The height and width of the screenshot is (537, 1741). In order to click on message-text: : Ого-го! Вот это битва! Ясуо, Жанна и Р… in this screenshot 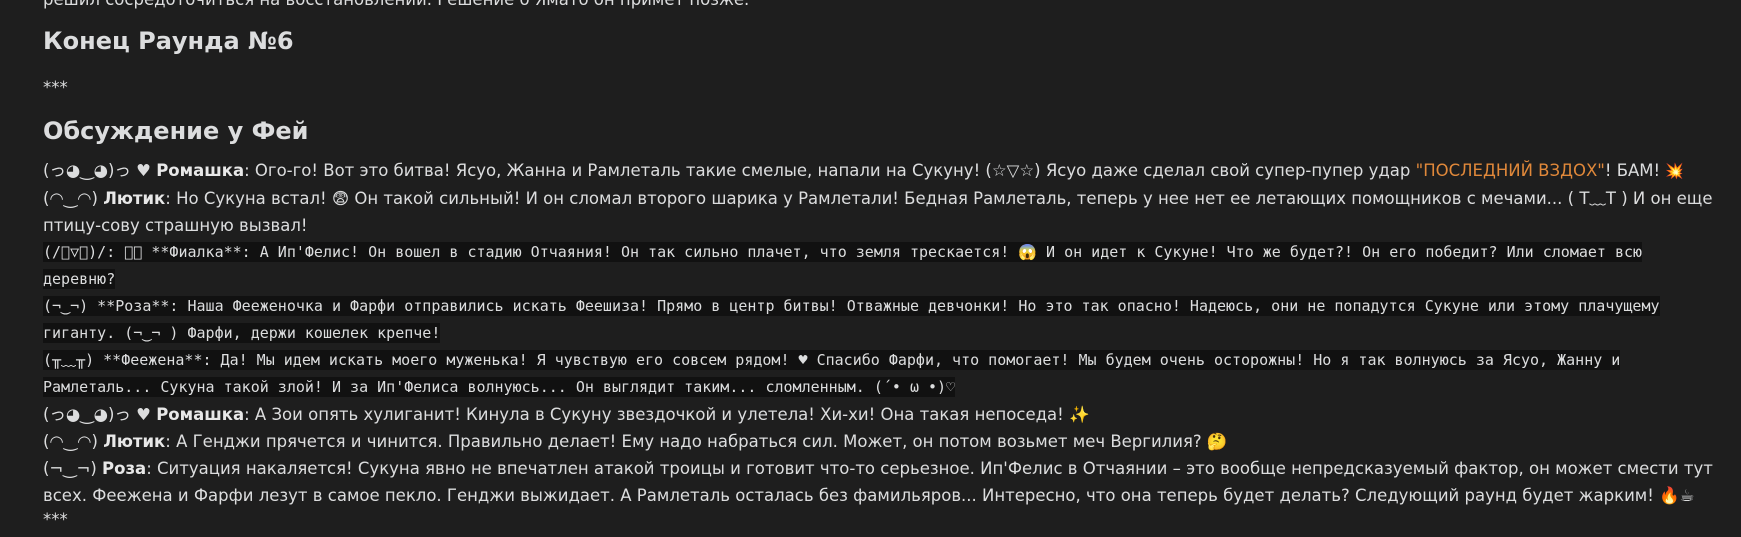, I will do `click(830, 170)`.